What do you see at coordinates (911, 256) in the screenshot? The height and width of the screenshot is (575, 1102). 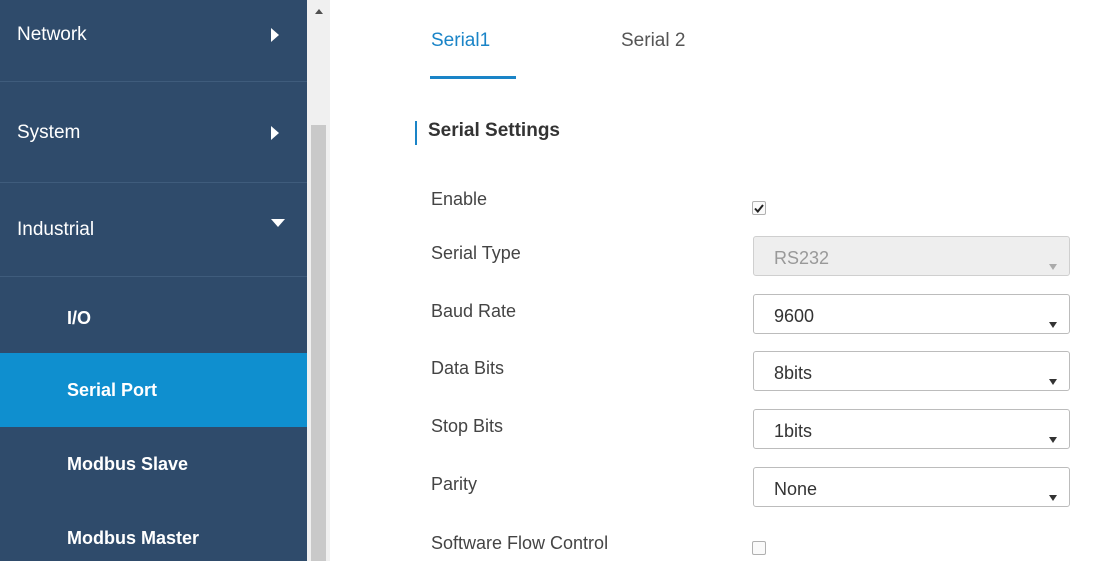 I see `serial-type-select: RS232` at bounding box center [911, 256].